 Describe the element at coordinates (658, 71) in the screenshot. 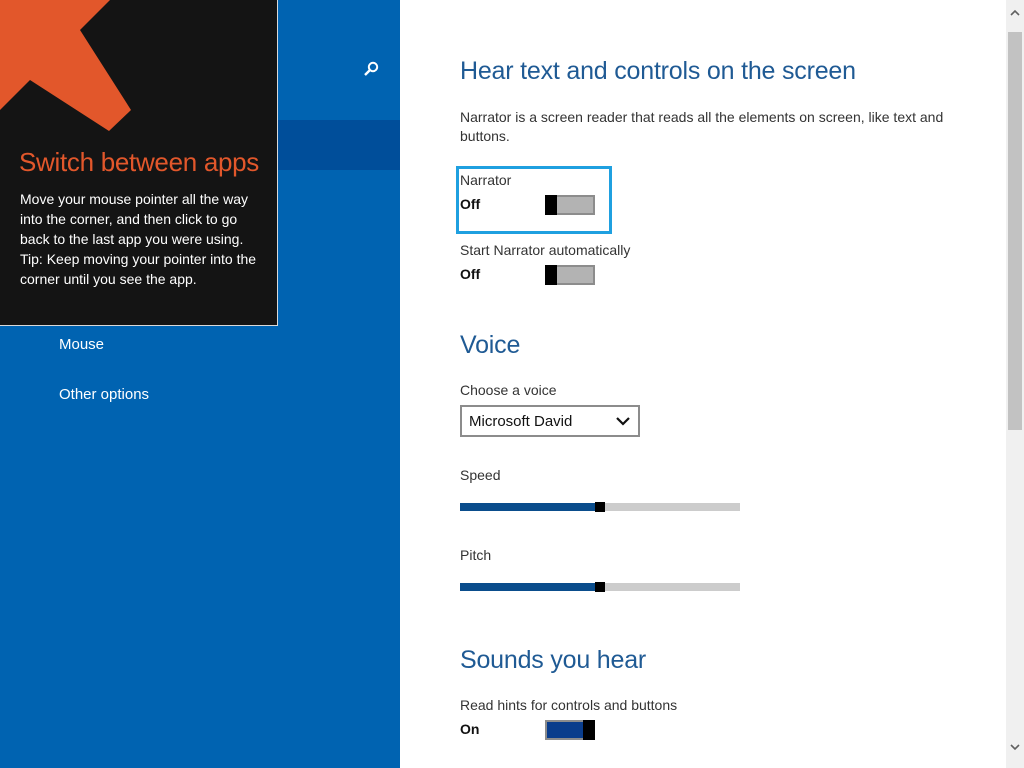

I see `section-title-hear: Hear text and controls on the screen` at that location.